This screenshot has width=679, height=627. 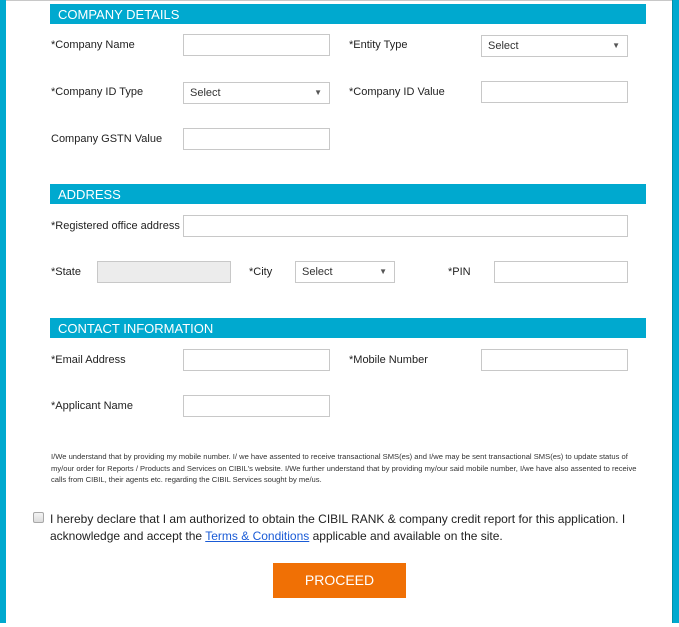 What do you see at coordinates (459, 272) in the screenshot?
I see `pin-label: *PIN` at bounding box center [459, 272].